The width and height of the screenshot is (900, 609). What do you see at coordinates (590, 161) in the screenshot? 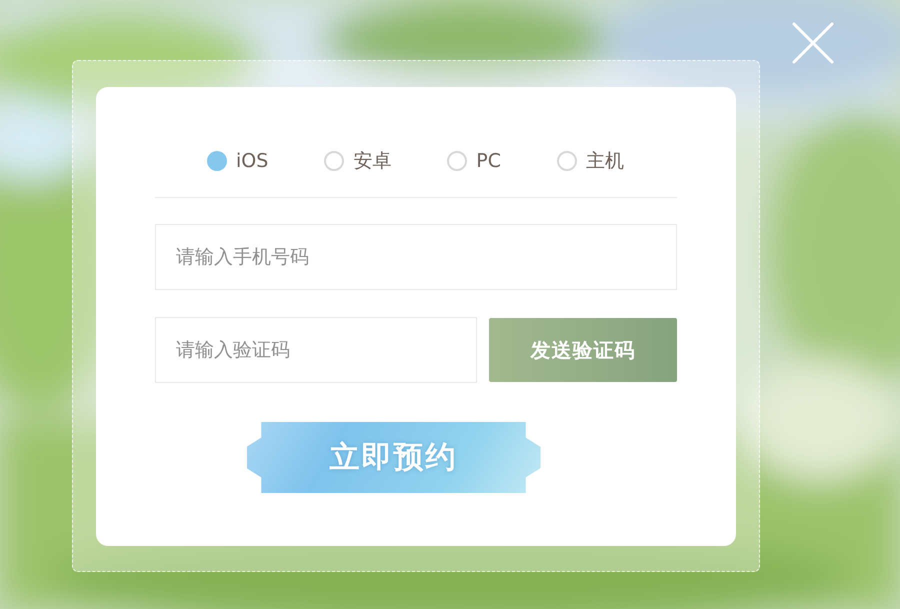
I see `platform-radio: 主机` at bounding box center [590, 161].